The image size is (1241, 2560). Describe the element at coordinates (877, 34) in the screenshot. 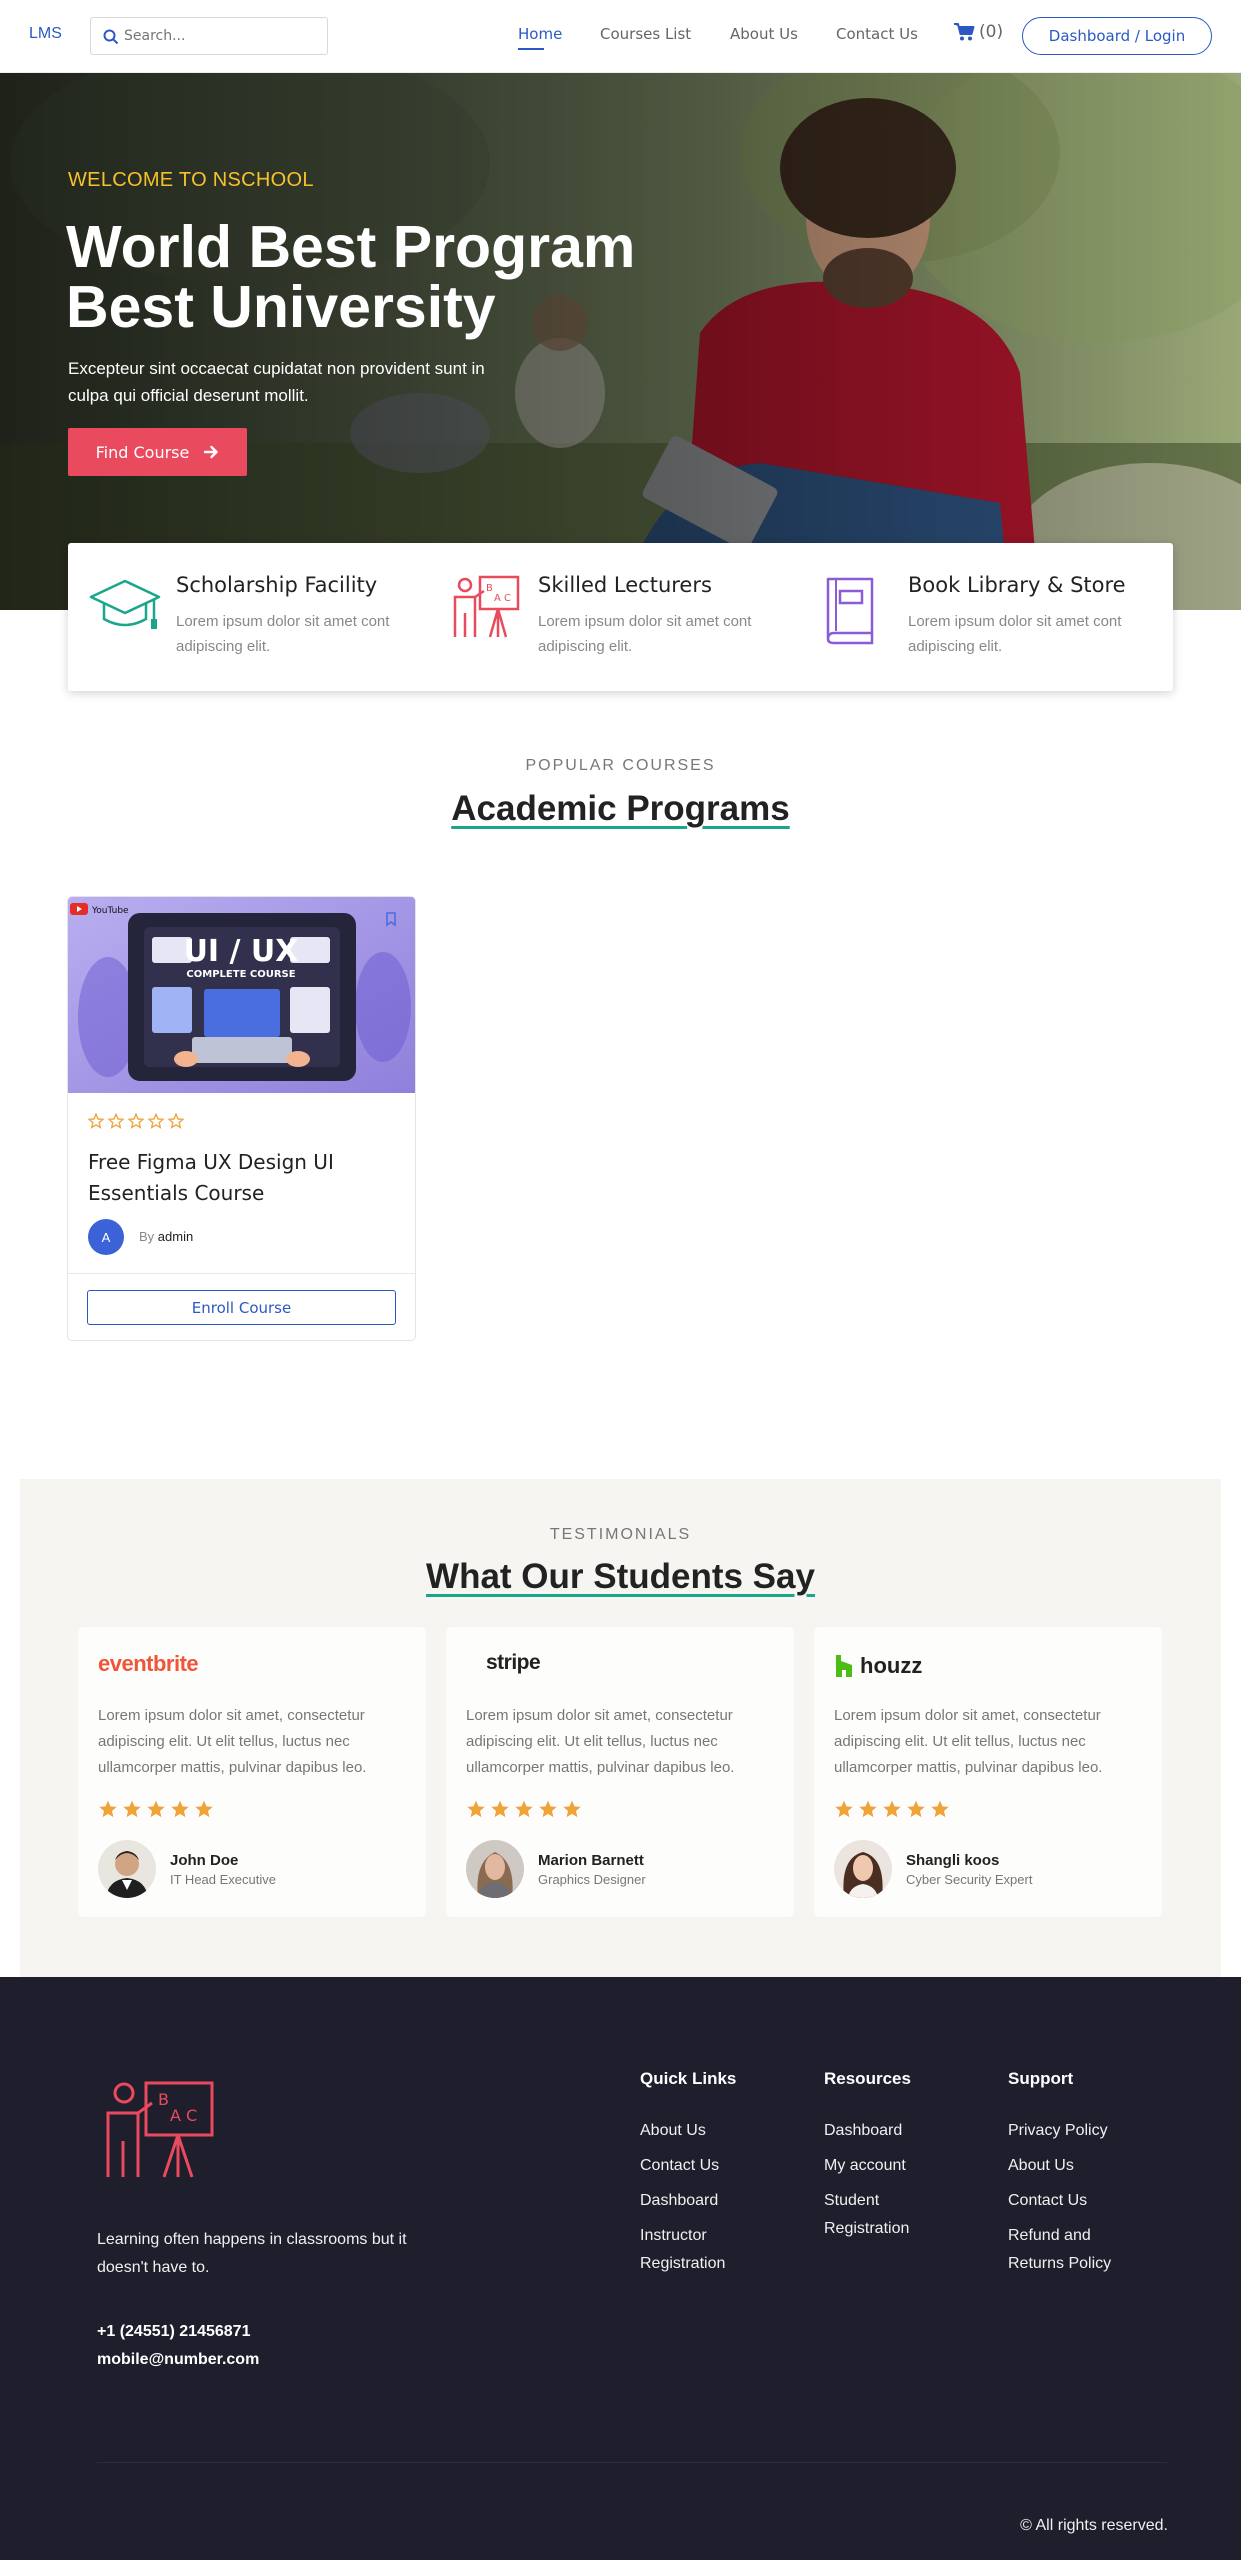

I see `nav-contact-us: Contact Us` at that location.